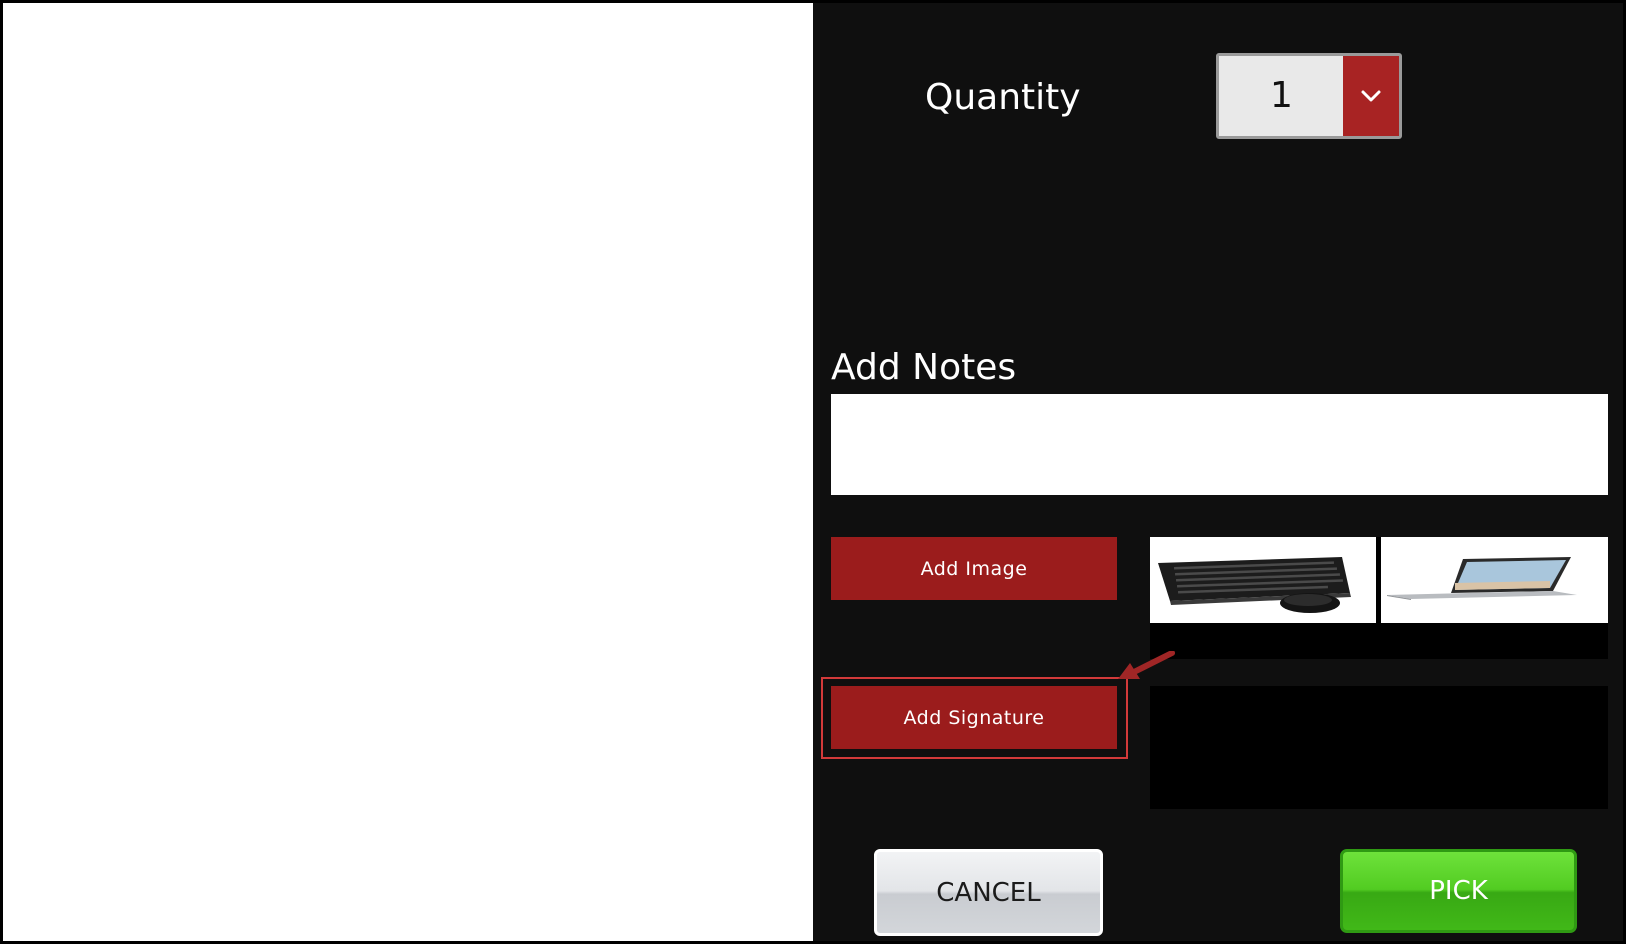  Describe the element at coordinates (974, 568) in the screenshot. I see `add-image-button: Add Image` at that location.